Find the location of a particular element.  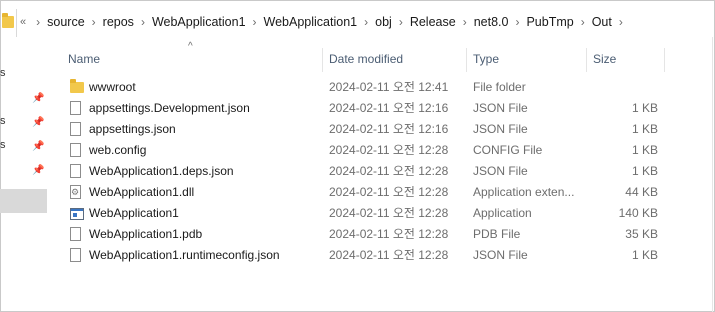

column-header-size: Size is located at coordinates (604, 59).